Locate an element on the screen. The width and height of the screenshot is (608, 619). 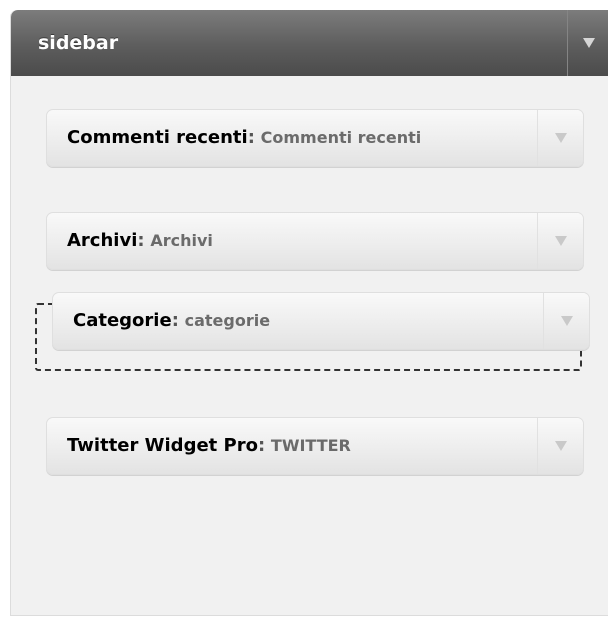
widget-name: Twitter Widget Pro is located at coordinates (162, 445).